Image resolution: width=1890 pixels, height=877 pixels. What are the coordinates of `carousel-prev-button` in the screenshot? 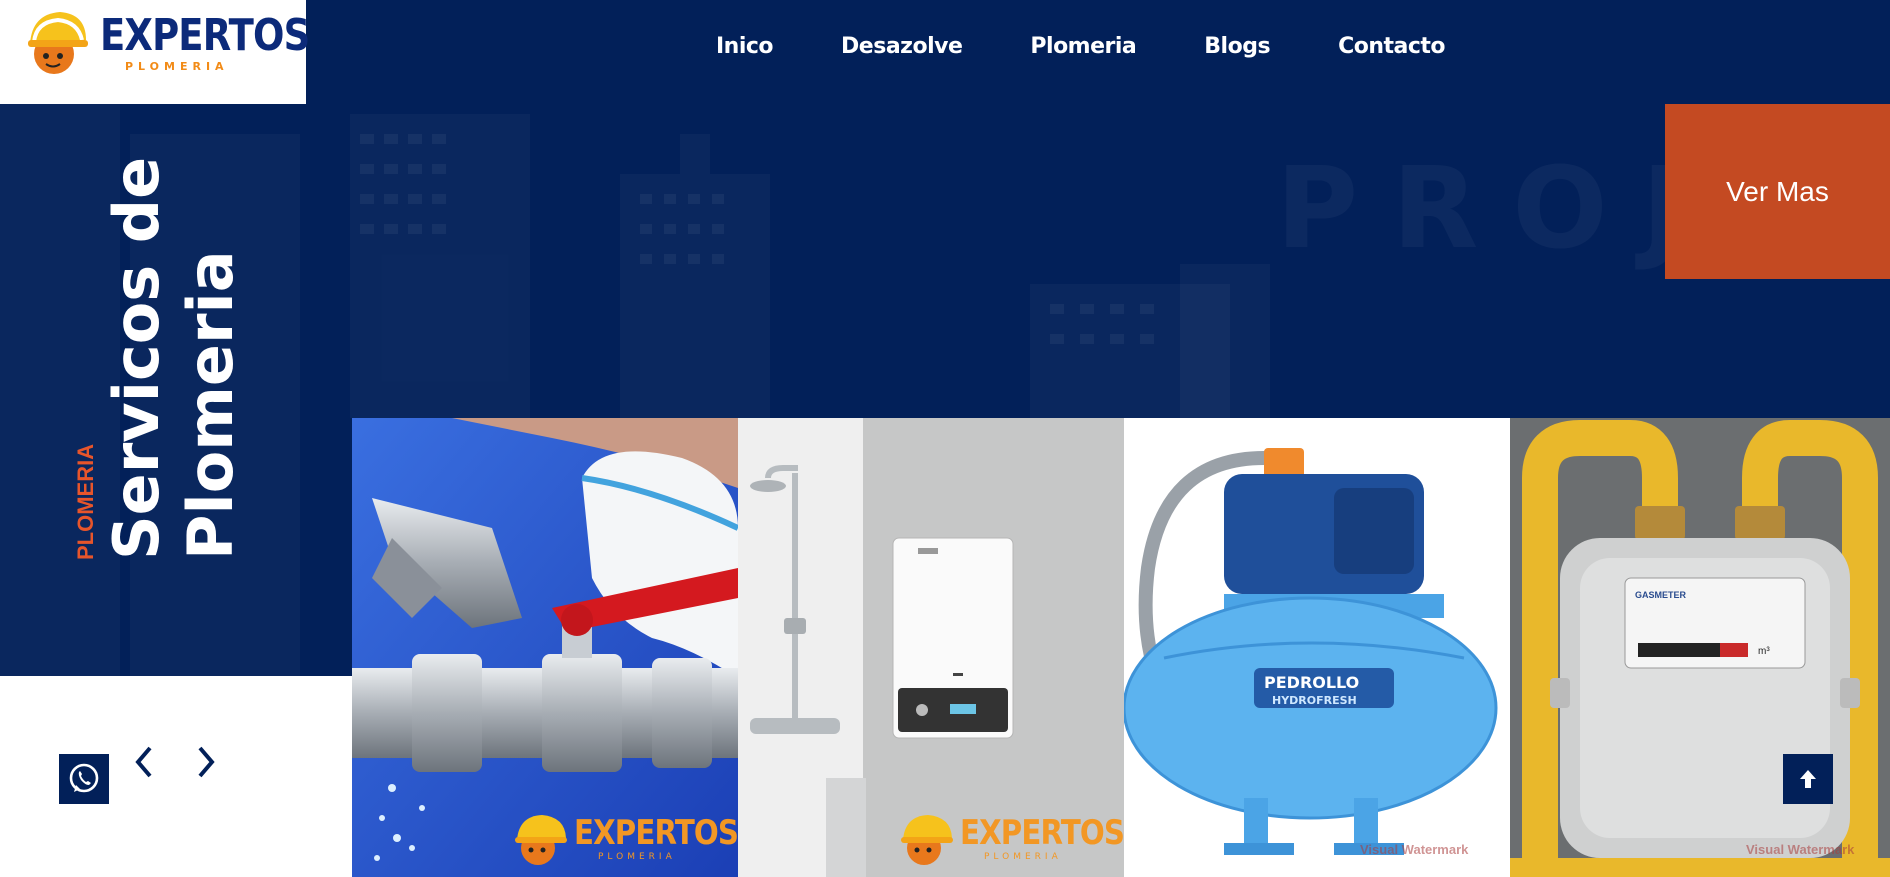 It's located at (144, 762).